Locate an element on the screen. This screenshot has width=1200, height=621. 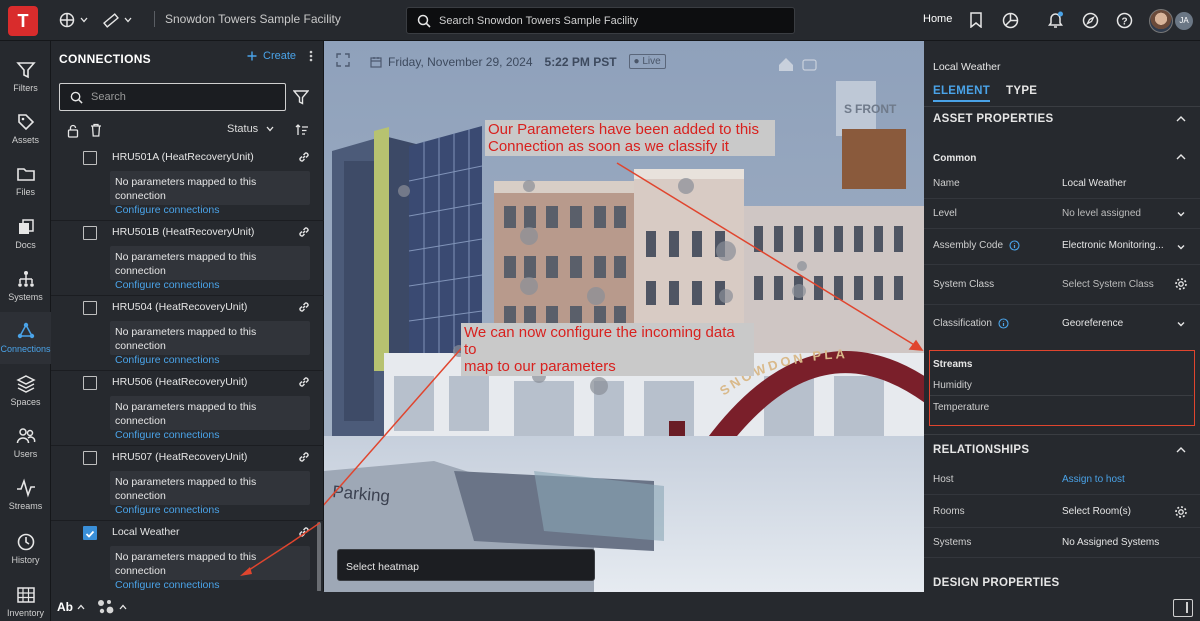
unlock-icon is located at coordinates (73, 131).